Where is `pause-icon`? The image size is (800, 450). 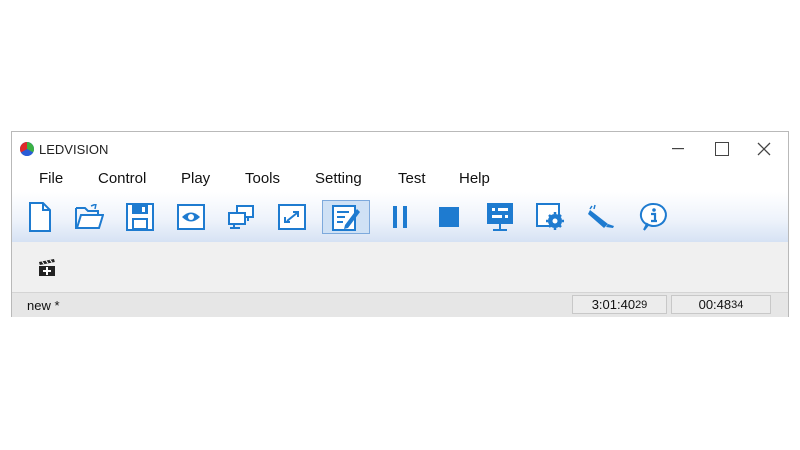 pause-icon is located at coordinates (400, 217).